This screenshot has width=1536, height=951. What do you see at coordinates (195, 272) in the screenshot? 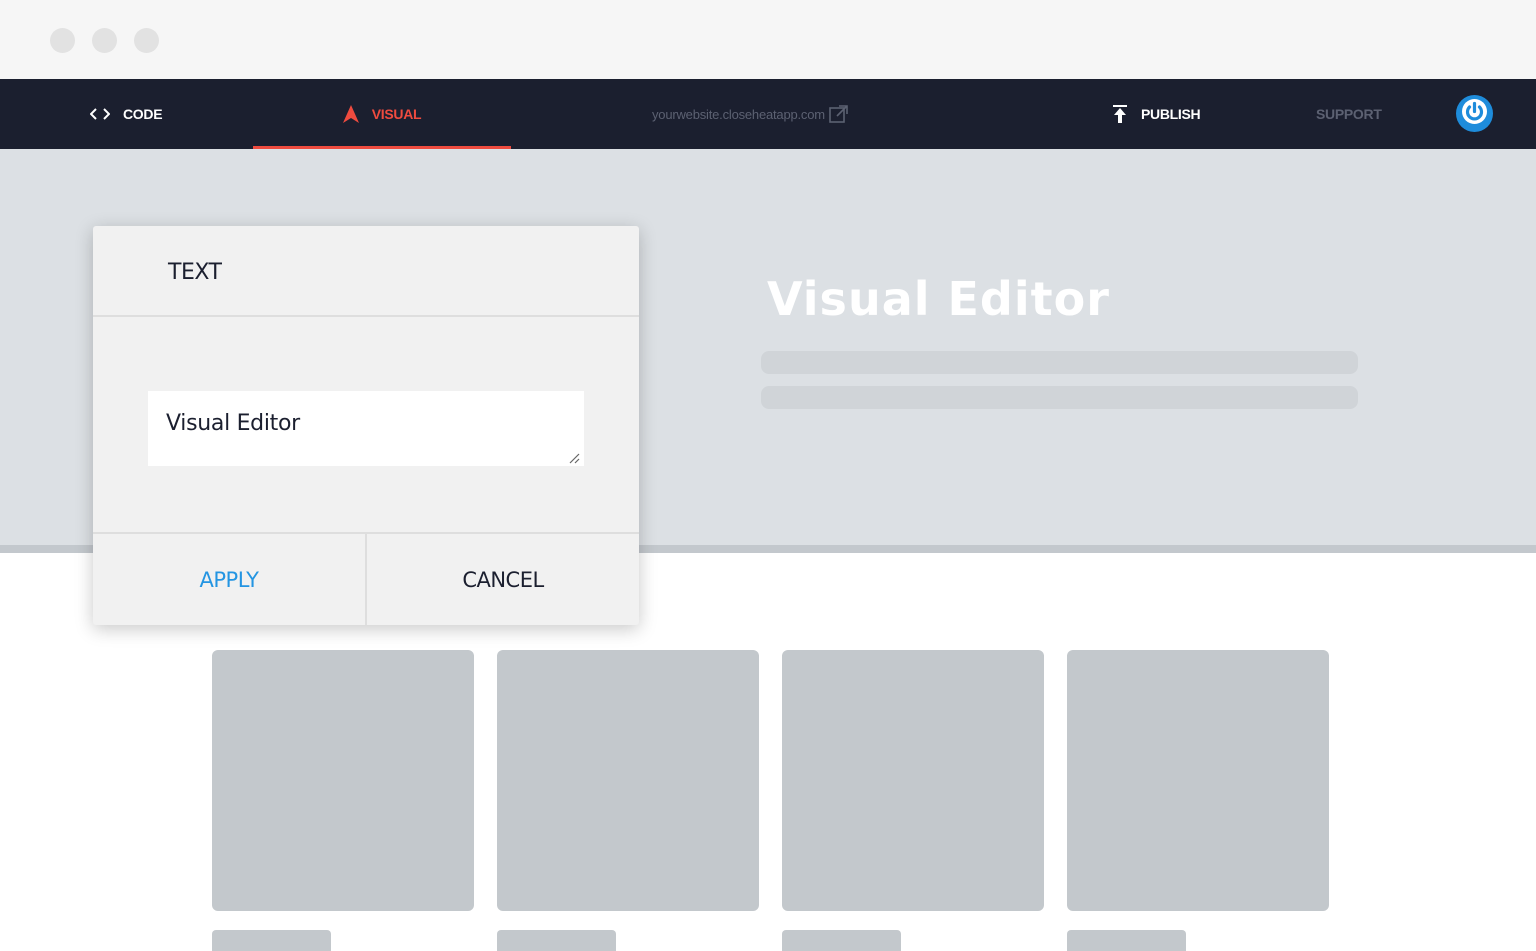
I see `panel-title: TEXT` at bounding box center [195, 272].